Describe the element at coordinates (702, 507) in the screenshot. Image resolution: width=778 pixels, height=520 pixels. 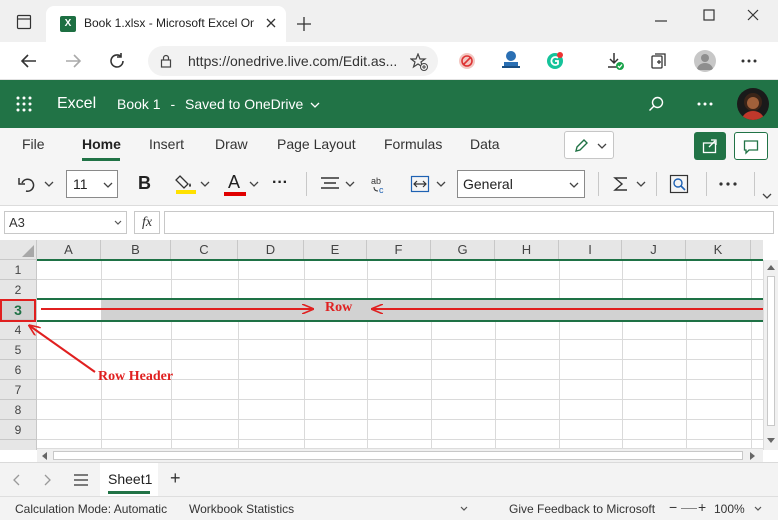
I see `zoom-in-button: +` at that location.